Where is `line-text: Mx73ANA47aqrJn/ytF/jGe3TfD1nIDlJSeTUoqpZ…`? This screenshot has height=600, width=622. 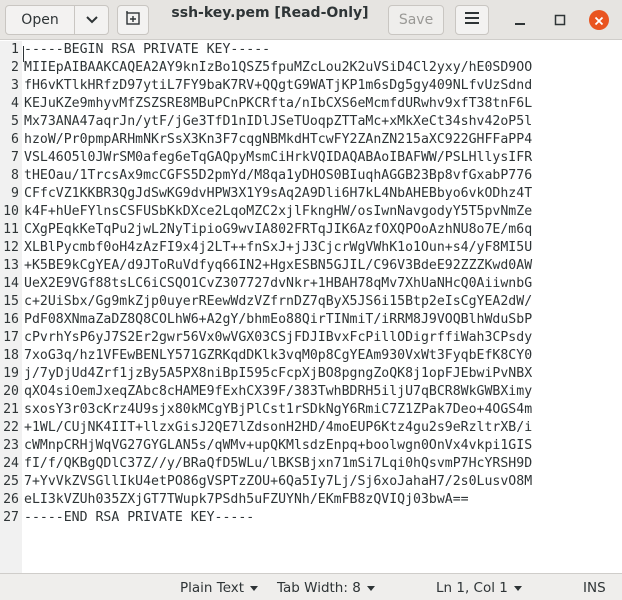
line-text: Mx73ANA47aqrJn/ytF/jGe3TfD1nIDlJSeTUoqpZ… is located at coordinates (278, 121).